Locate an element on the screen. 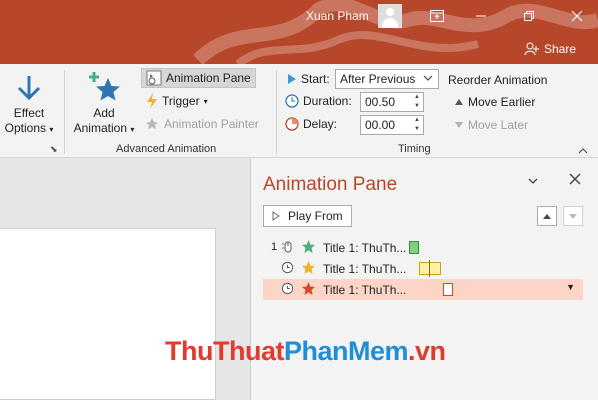  advanced-animation-group-label: Advanced Animation is located at coordinates (166, 149).